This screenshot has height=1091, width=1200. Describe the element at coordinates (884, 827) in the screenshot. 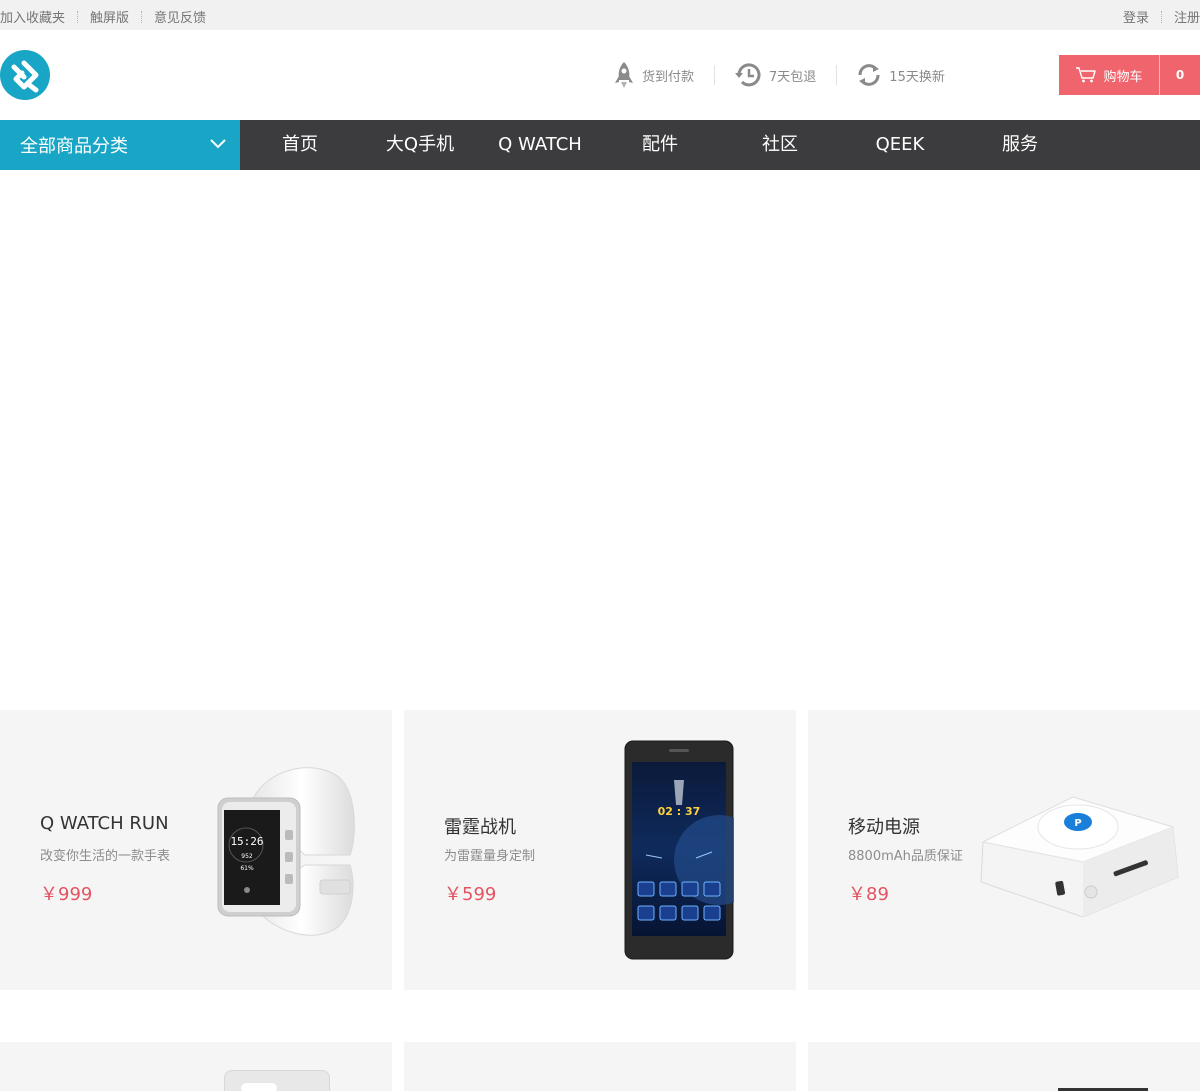

I see `product-name: 移动电源` at that location.